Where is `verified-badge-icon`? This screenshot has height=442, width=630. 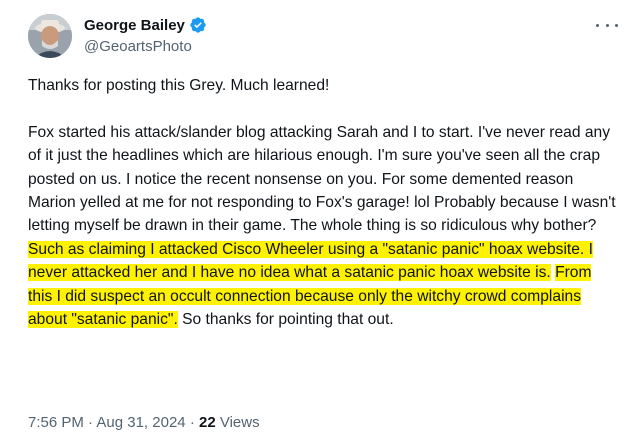 verified-badge-icon is located at coordinates (198, 25).